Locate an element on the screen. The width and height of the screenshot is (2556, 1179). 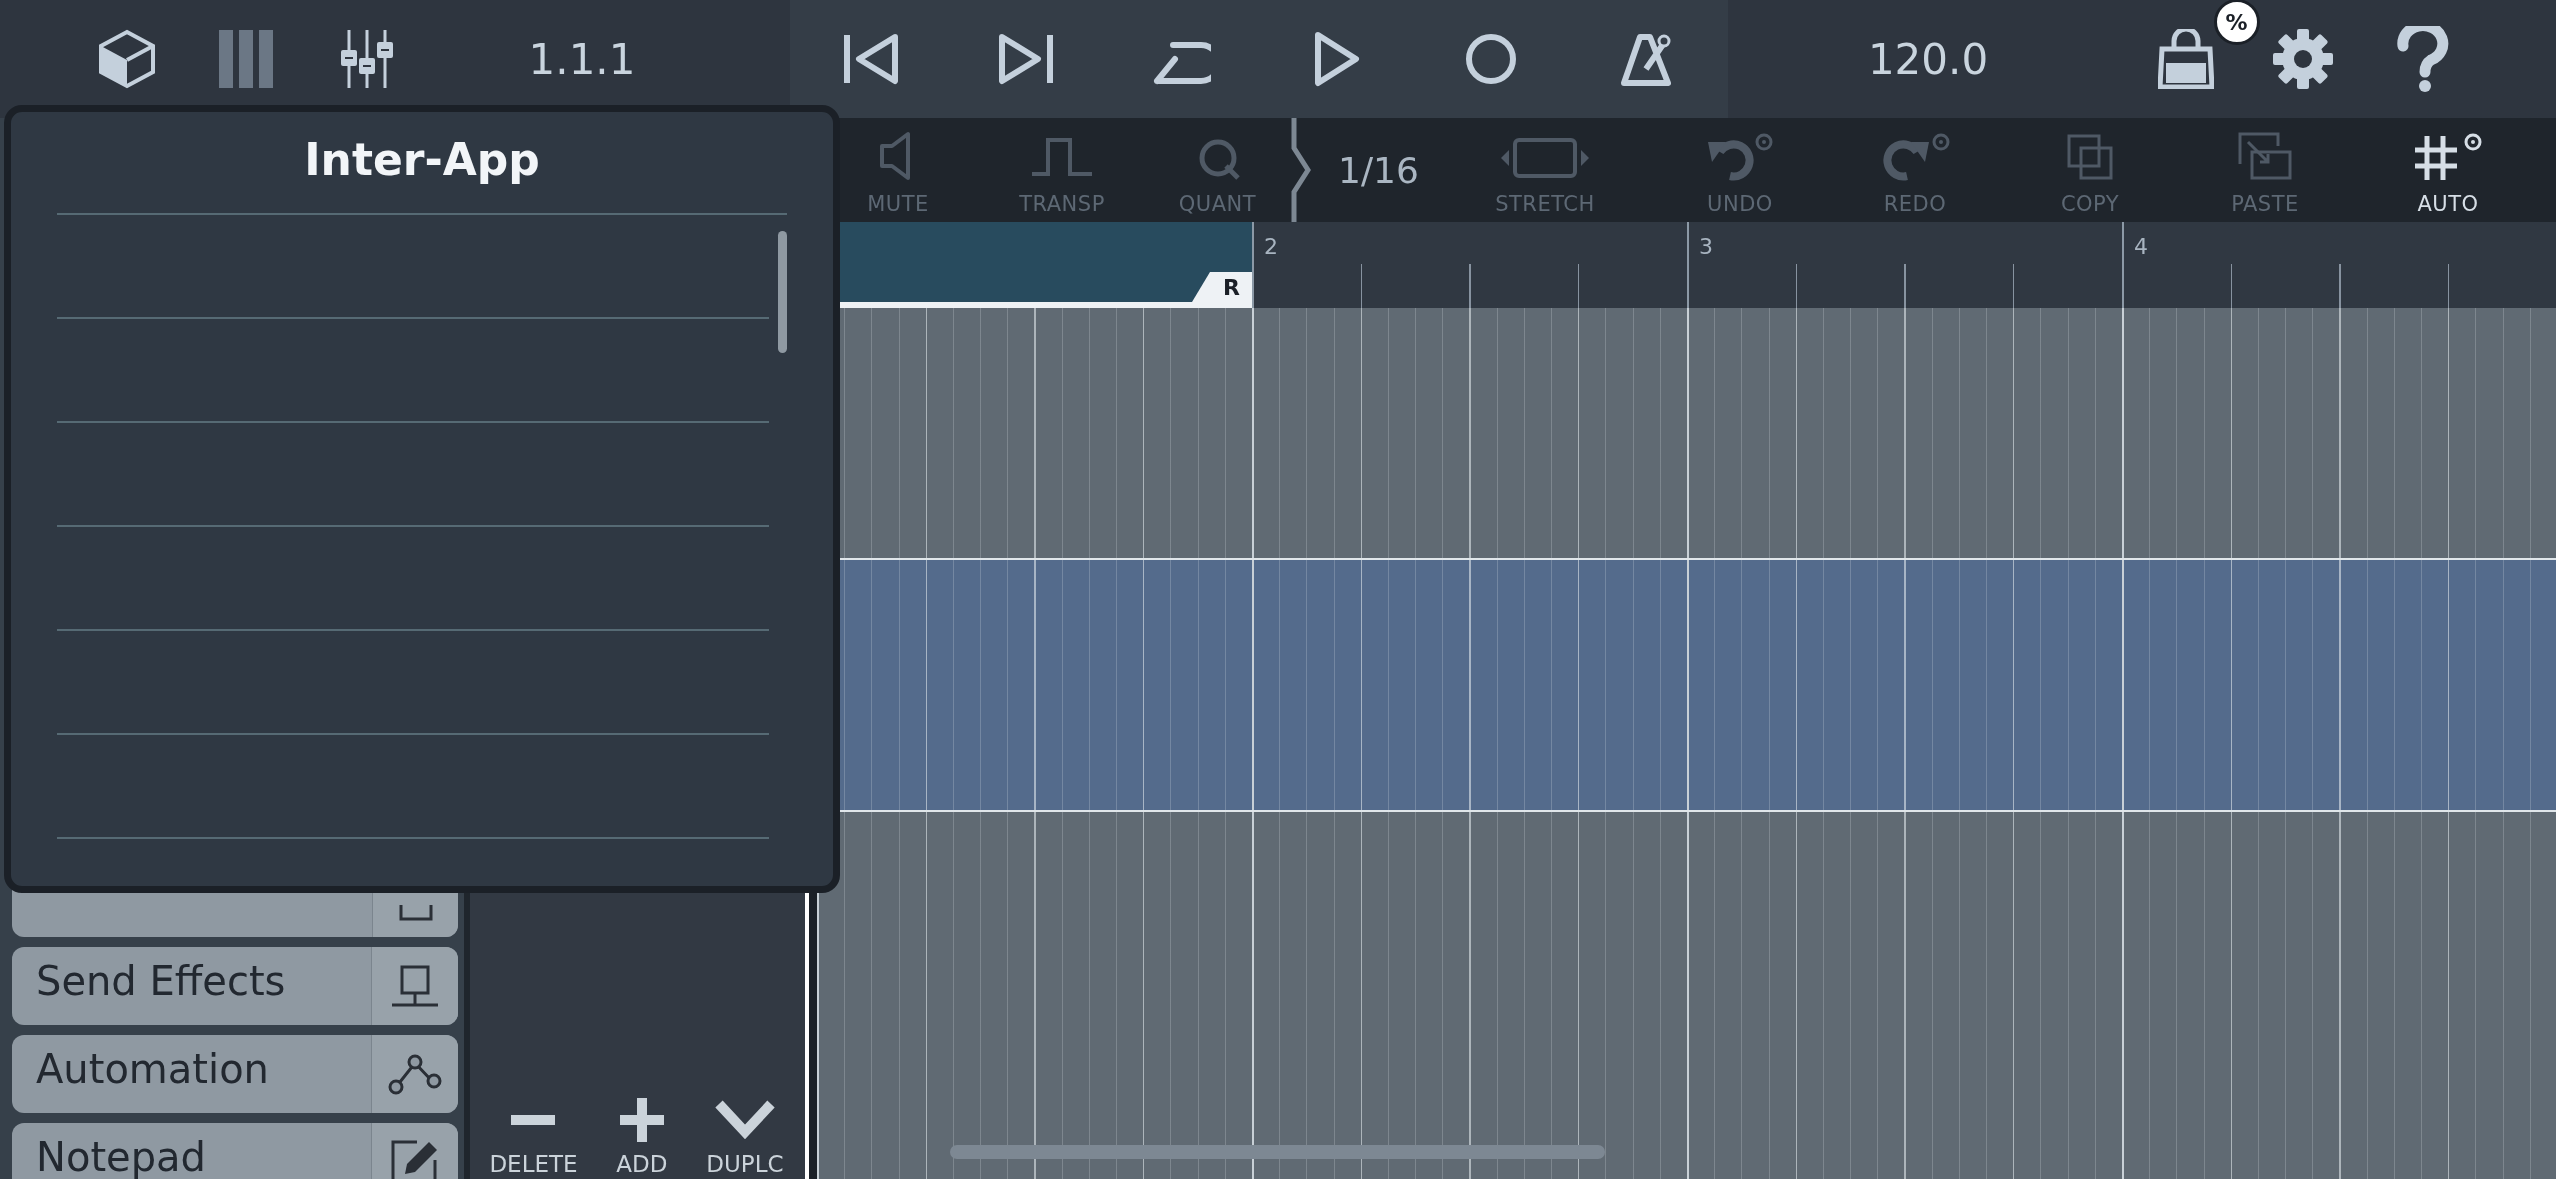
monitor-icon is located at coordinates (415, 986).